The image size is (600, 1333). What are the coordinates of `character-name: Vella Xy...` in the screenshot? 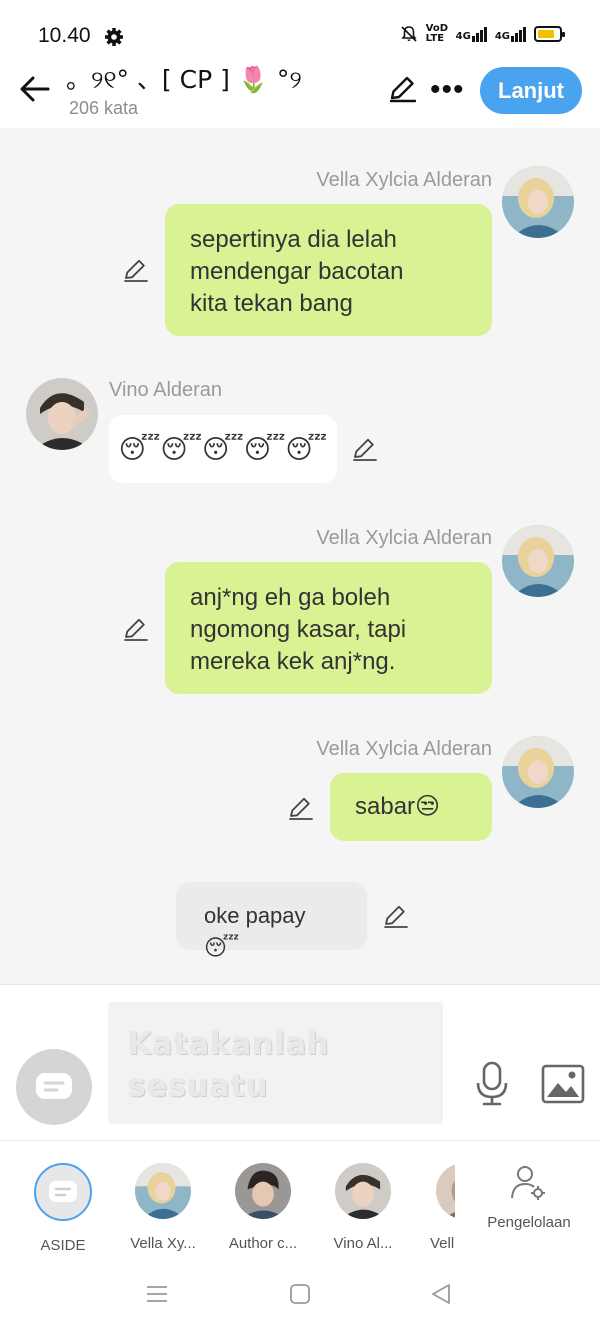 It's located at (163, 1243).